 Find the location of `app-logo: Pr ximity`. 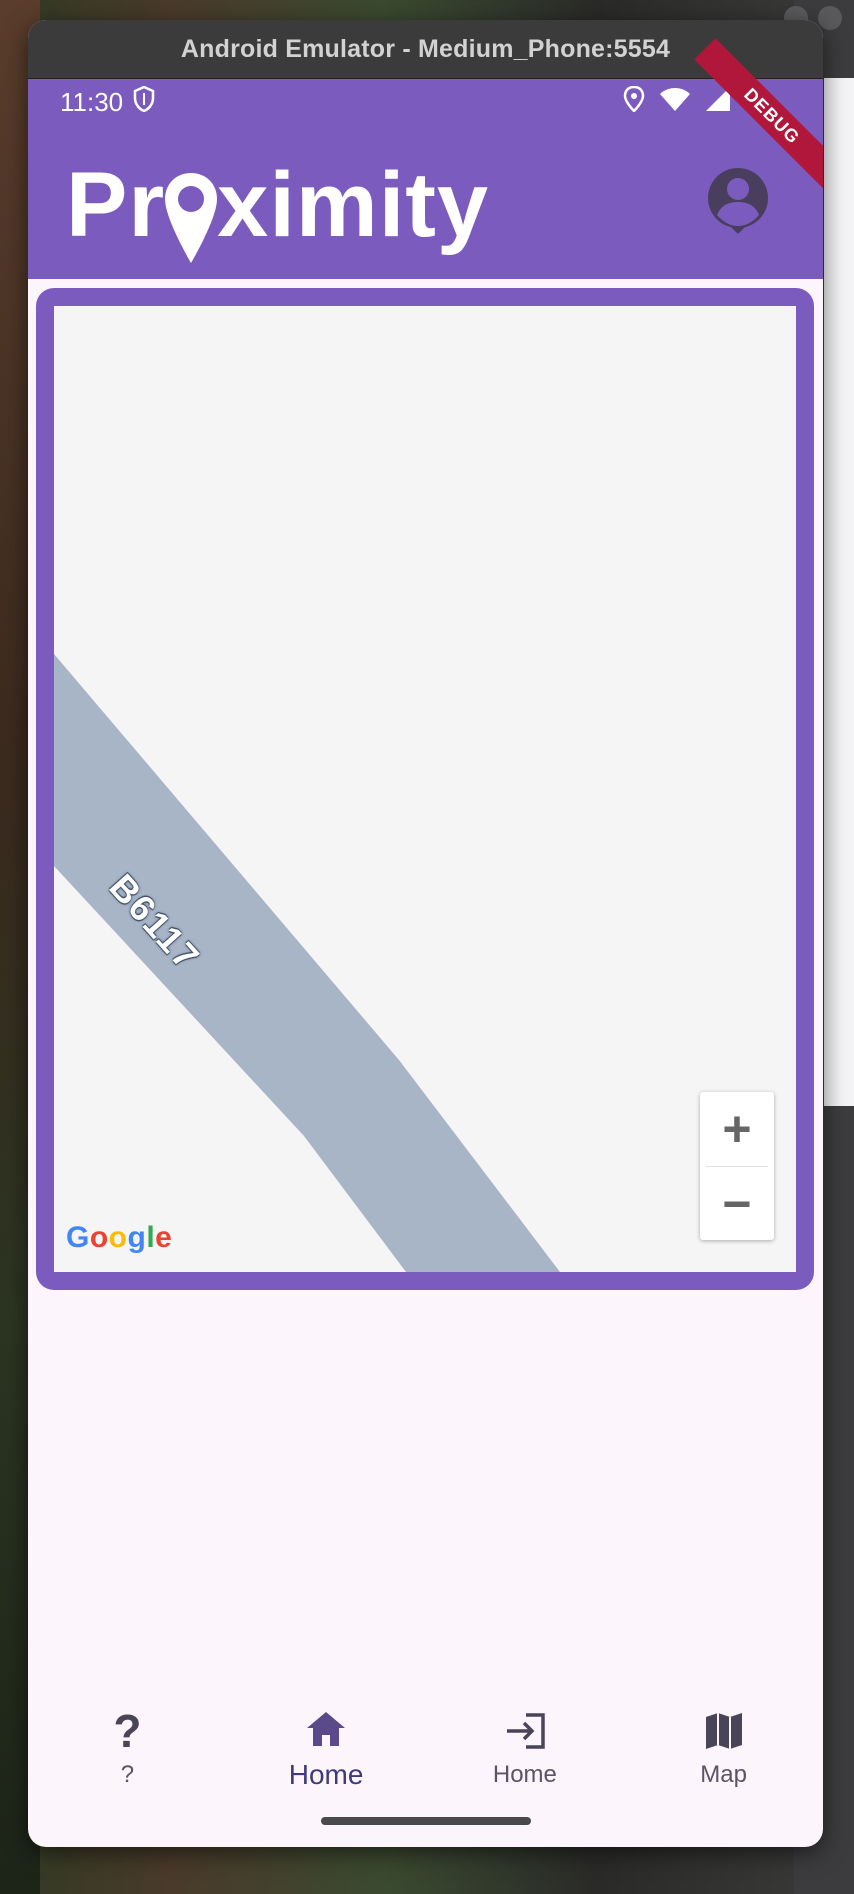

app-logo: Pr ximity is located at coordinates (278, 207).